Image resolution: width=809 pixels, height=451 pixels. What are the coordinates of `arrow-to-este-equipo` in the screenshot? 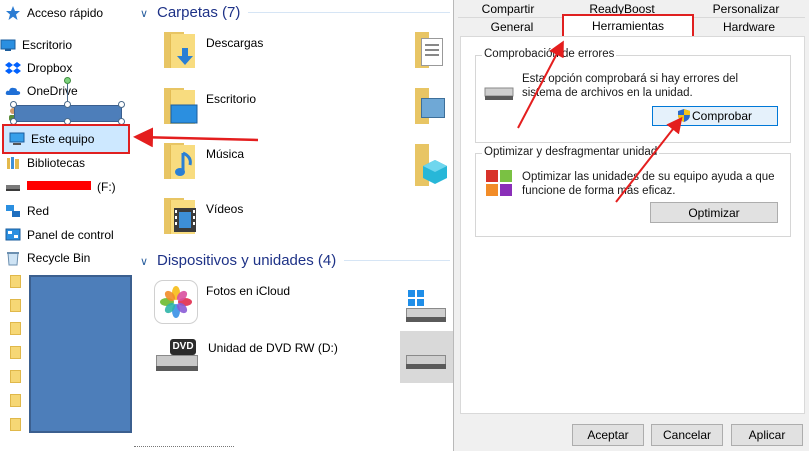 It's located at (196, 137).